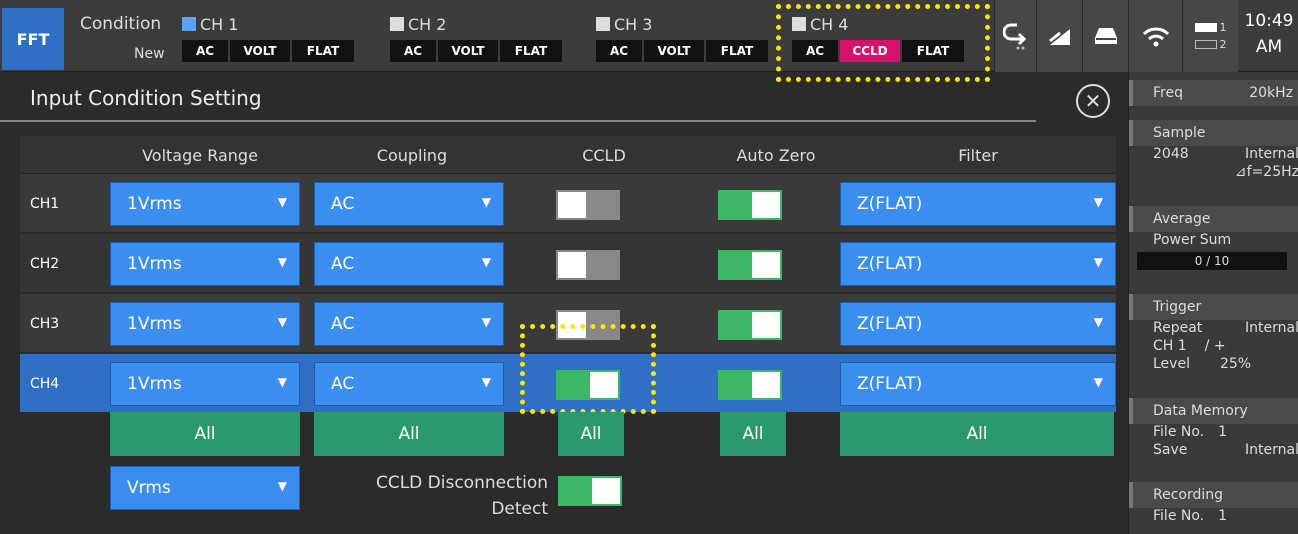 The image size is (1298, 534). What do you see at coordinates (476, 38) in the screenshot?
I see `channel-summary-ch2: CH 2 AC VOLT FLAT` at bounding box center [476, 38].